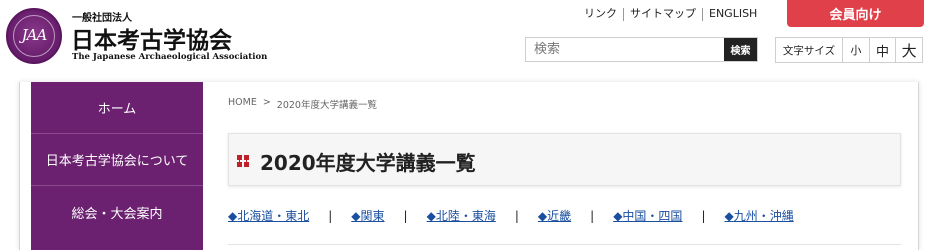 Image resolution: width=936 pixels, height=250 pixels. What do you see at coordinates (368, 163) in the screenshot?
I see `page-title: 2020年度大学講義一覧` at bounding box center [368, 163].